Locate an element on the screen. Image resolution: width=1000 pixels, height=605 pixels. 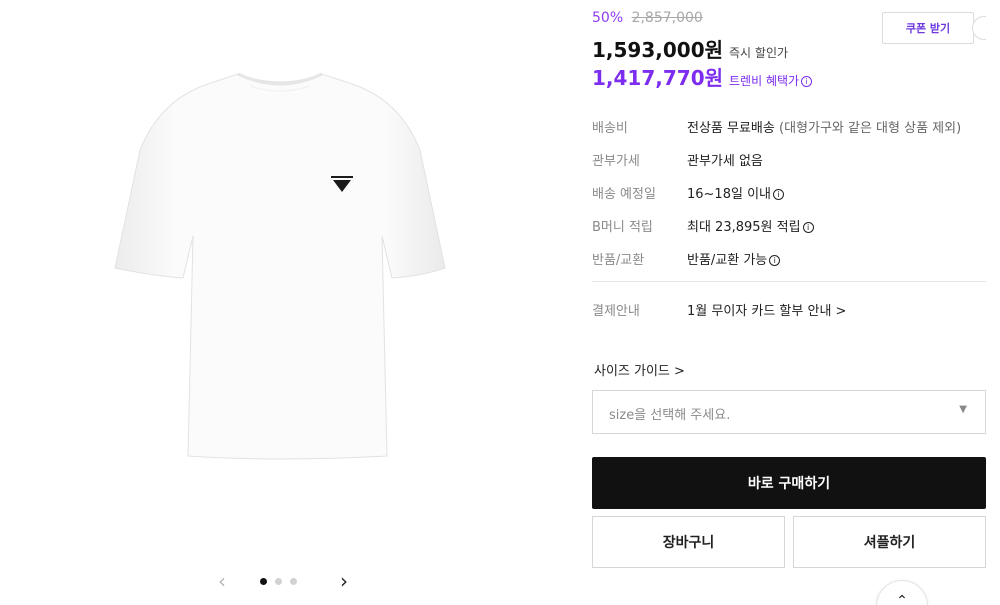
divider is located at coordinates (789, 281).